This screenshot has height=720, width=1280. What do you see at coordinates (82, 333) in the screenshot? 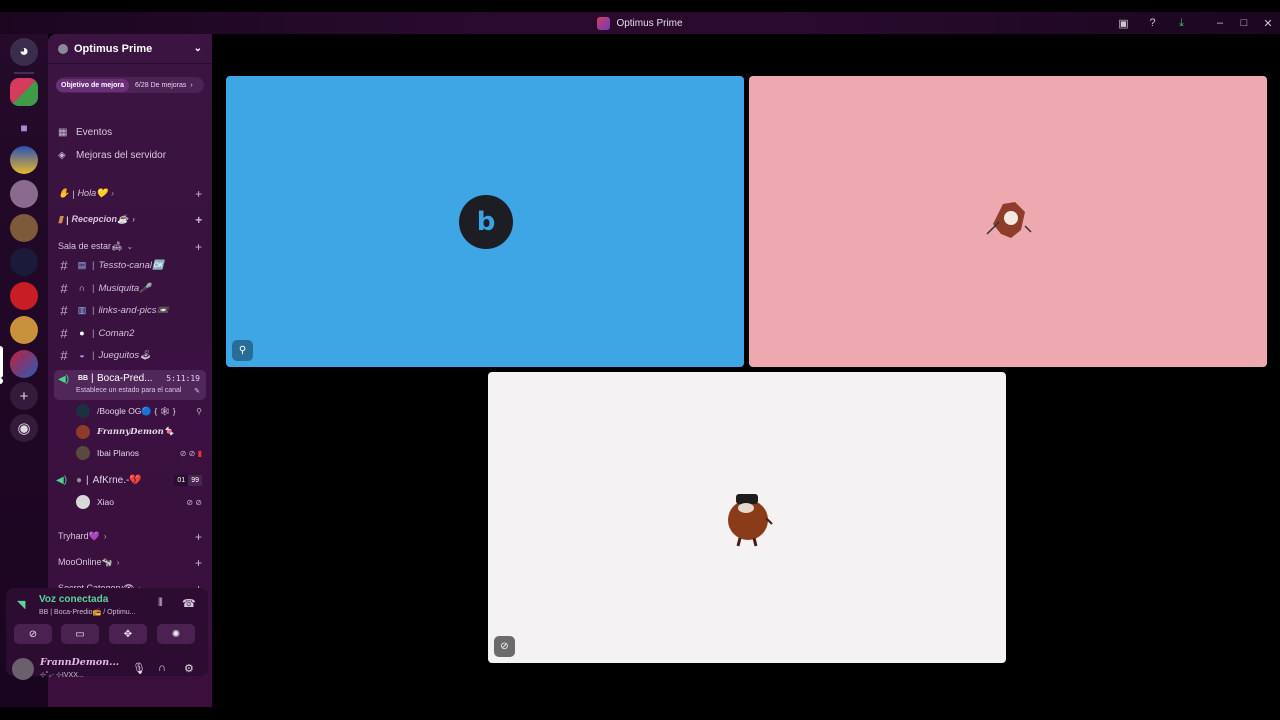
I see `speech-bubble-icon: ●` at bounding box center [82, 333].